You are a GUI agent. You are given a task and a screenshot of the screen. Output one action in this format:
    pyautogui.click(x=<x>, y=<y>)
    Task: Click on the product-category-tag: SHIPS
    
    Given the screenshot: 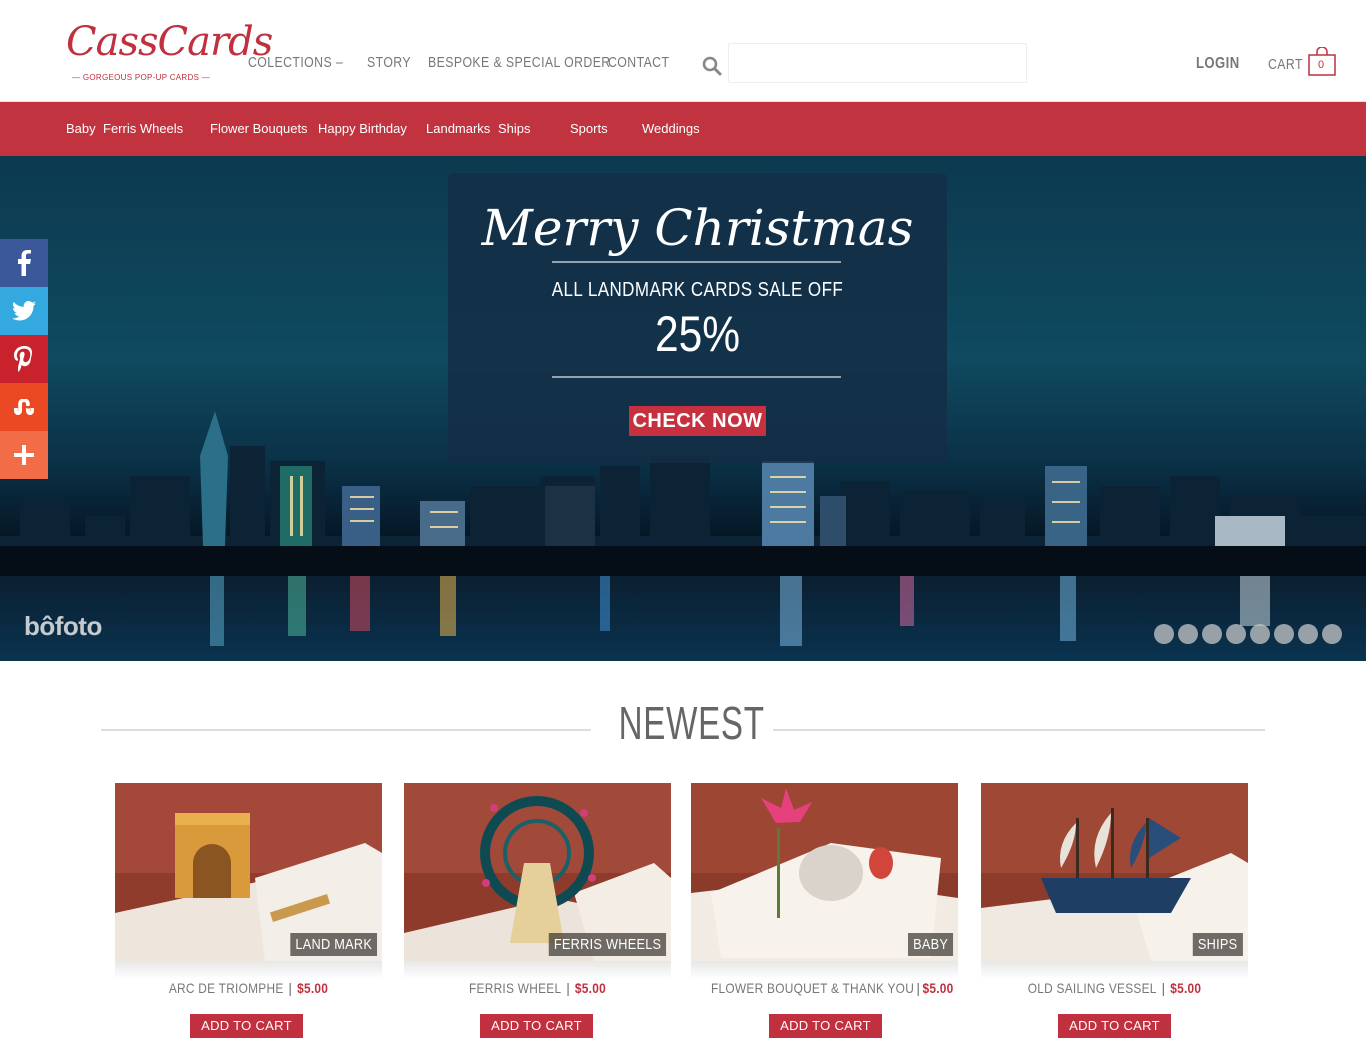 What is the action you would take?
    pyautogui.click(x=1218, y=944)
    